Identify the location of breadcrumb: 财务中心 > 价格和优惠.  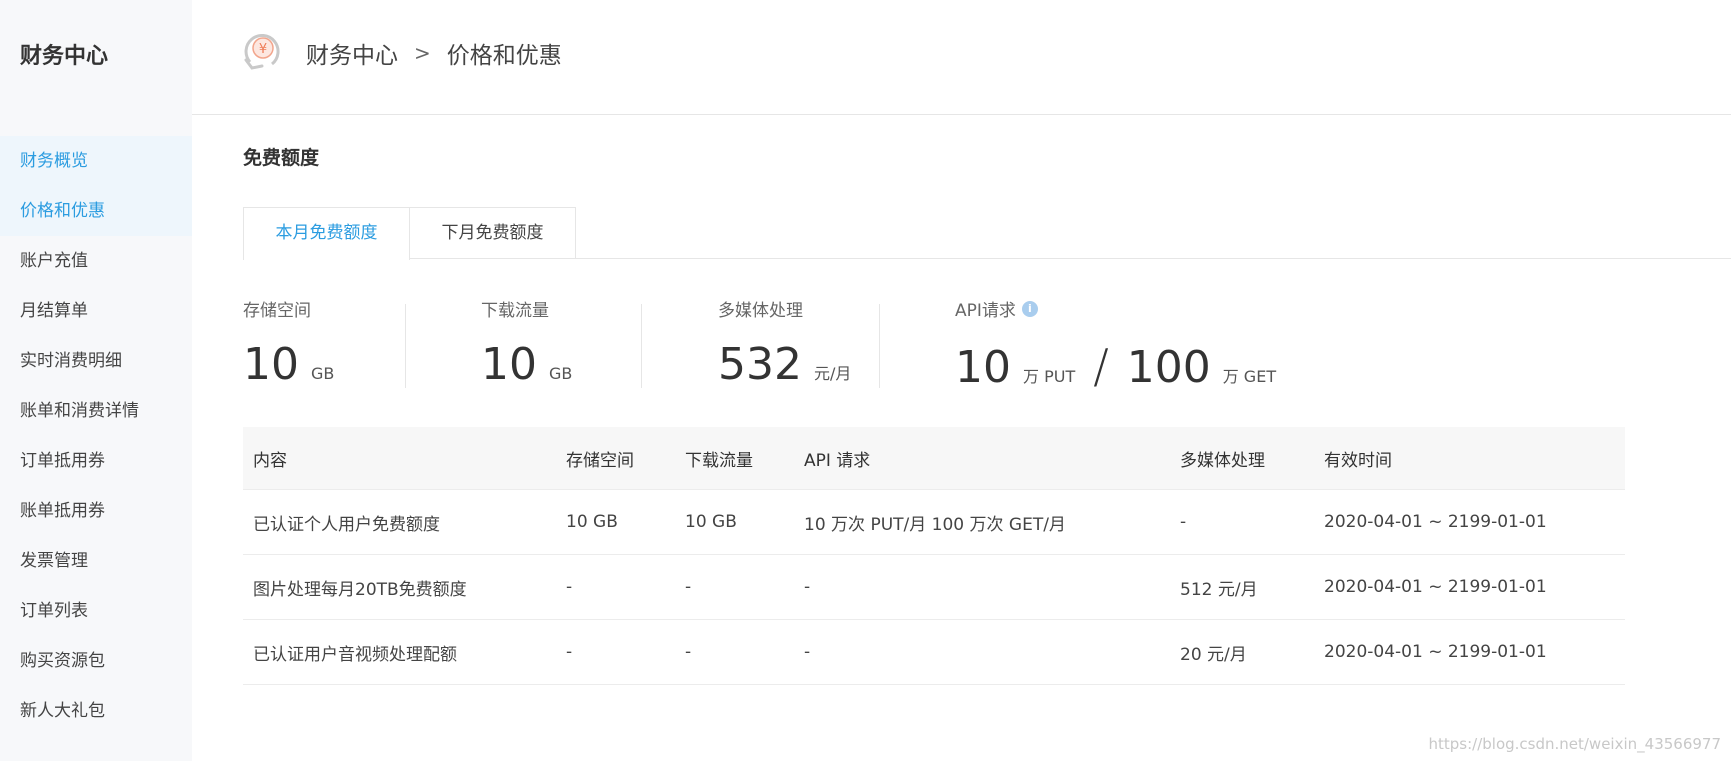
(434, 53).